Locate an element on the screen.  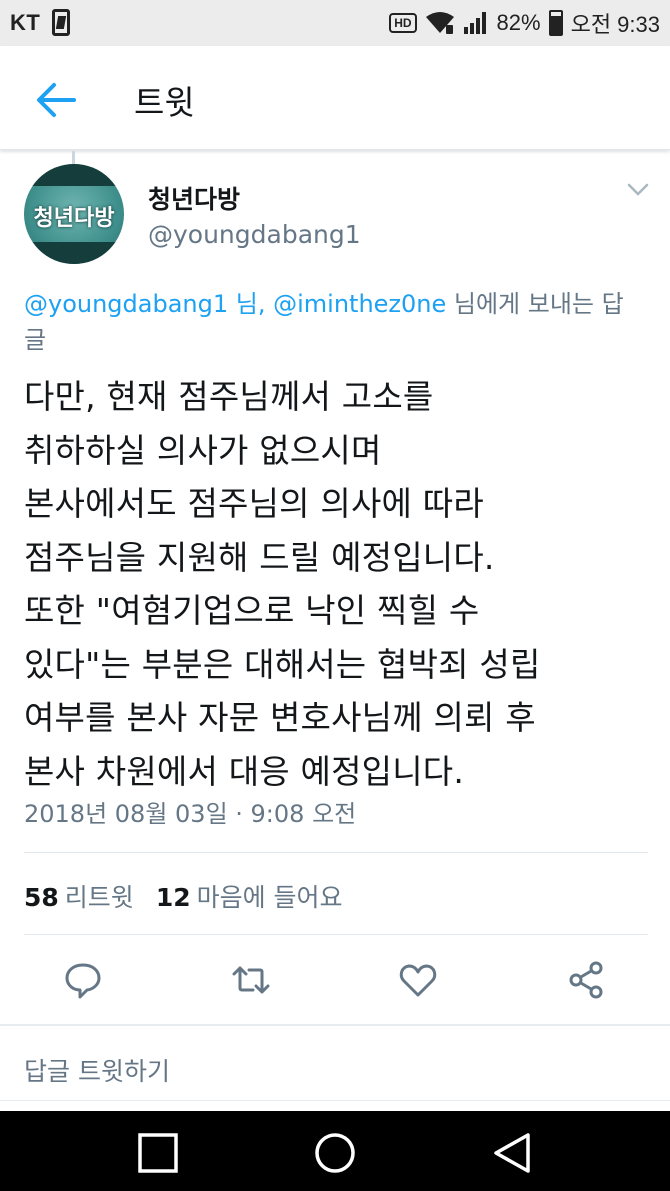
mention-separator: 님, is located at coordinates (251, 304).